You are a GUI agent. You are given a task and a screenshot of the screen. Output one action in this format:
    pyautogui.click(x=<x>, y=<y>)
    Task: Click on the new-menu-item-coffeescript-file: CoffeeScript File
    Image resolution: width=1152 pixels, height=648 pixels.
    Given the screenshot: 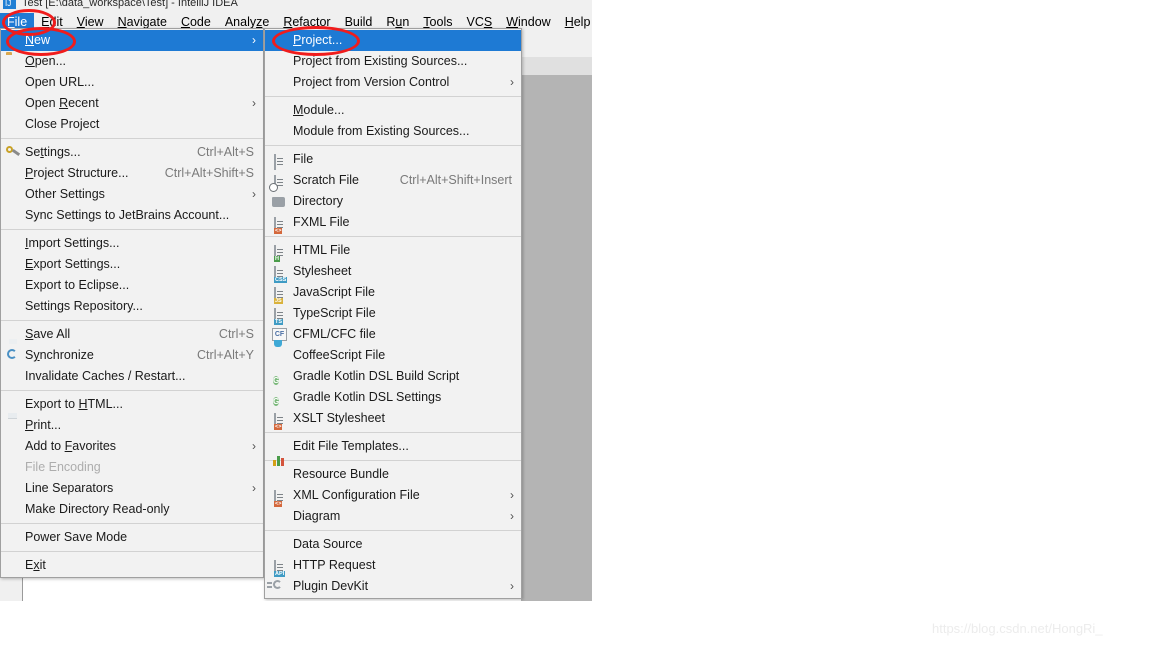 What is the action you would take?
    pyautogui.click(x=393, y=355)
    